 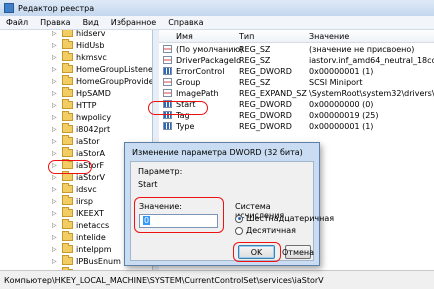 What do you see at coordinates (371, 60) in the screenshot?
I see `value-data: iastorv.inf_amd64_neutral_18cccb83` at bounding box center [371, 60].